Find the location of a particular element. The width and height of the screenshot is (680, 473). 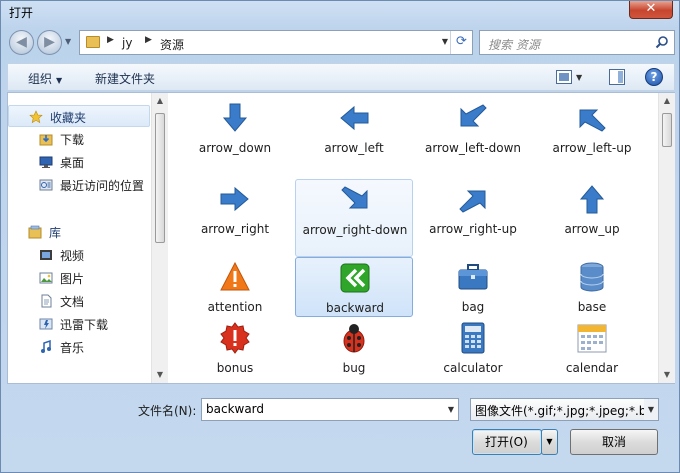

address-row: ◀ ▶ ▼ ▶ jy ▶ 资源 ▼ ⟳ 搜索 资源 is located at coordinates (341, 43).